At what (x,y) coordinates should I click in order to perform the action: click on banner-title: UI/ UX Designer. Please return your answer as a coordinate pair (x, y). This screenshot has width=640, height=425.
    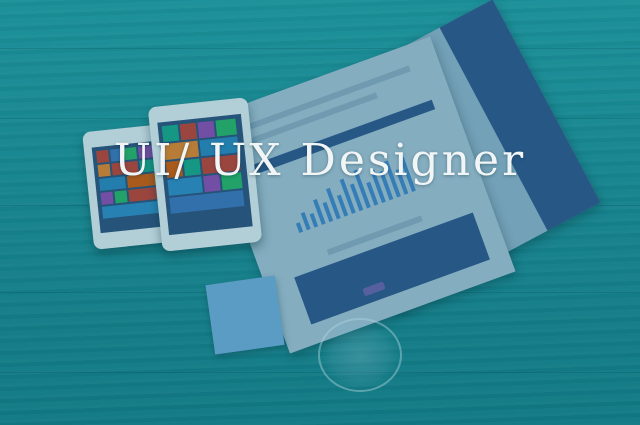
    Looking at the image, I should click on (320, 160).